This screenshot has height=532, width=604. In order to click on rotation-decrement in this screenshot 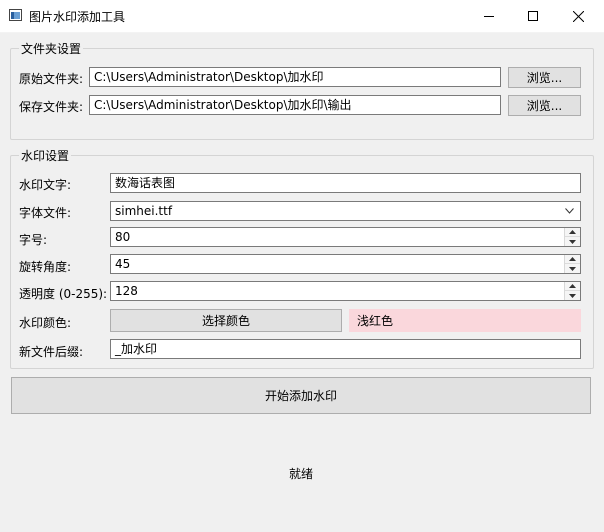, I will do `click(572, 268)`.